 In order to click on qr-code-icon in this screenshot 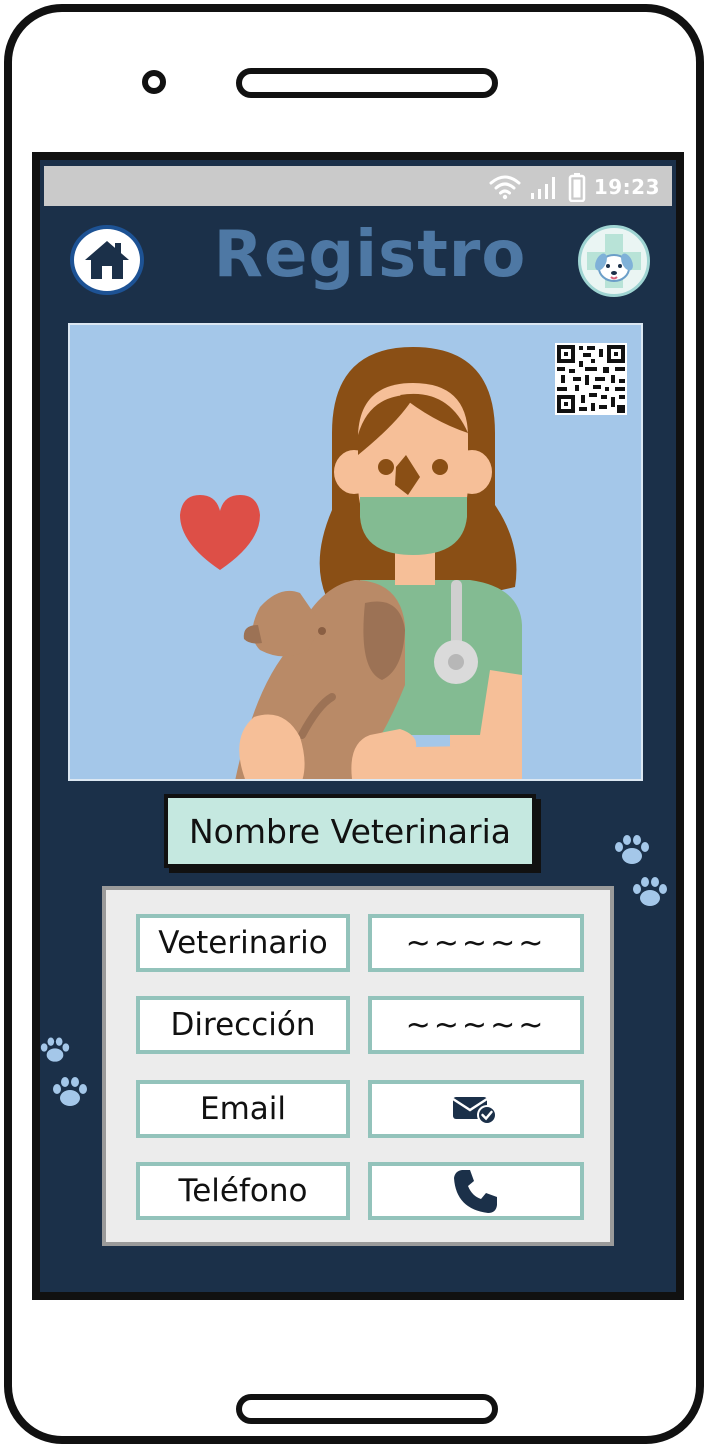, I will do `click(591, 381)`.